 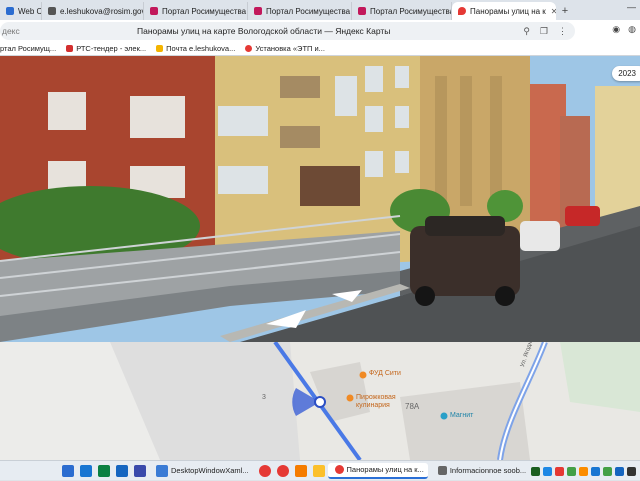 I want to click on address-bar-actions: ⚲ ❐ ⋮, so click(x=545, y=31).